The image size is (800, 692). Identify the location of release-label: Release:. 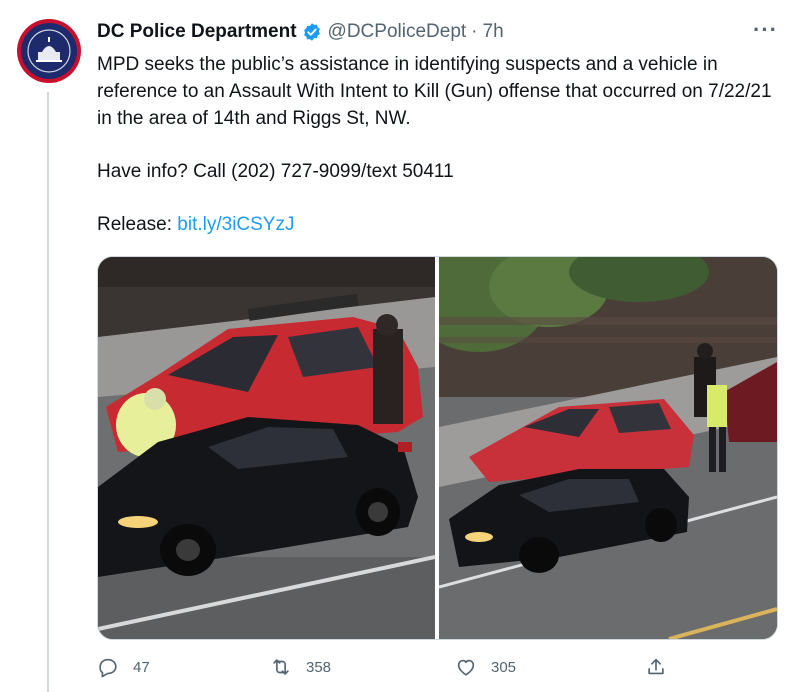
(137, 224).